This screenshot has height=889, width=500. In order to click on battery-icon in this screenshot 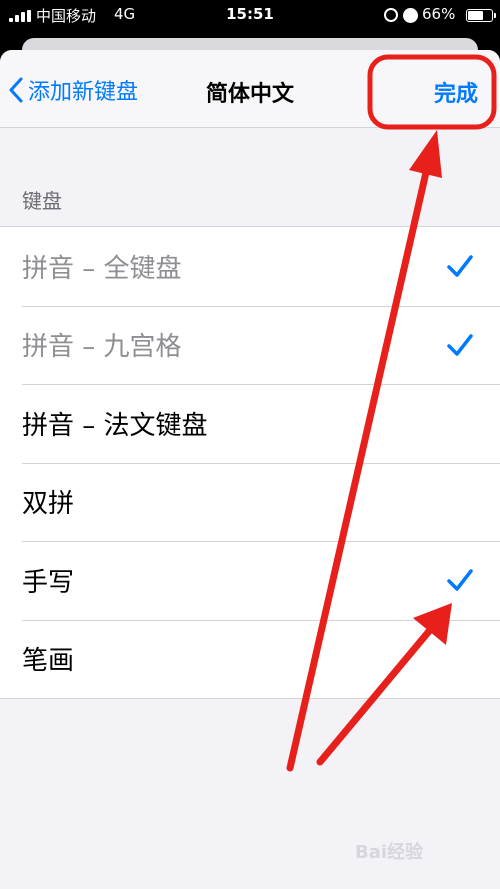, I will do `click(481, 15)`.